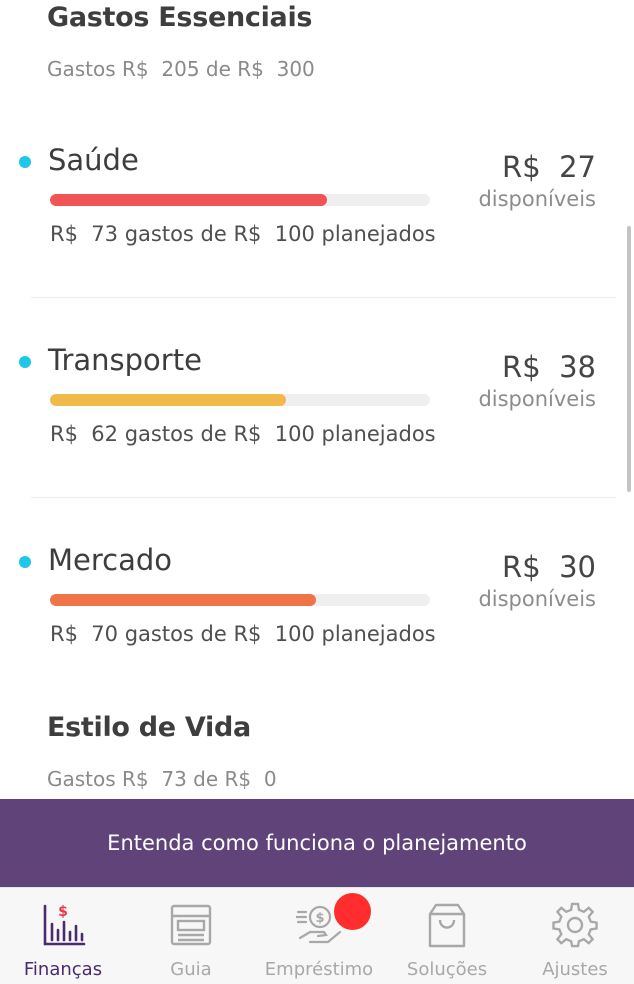 This screenshot has height=984, width=634. What do you see at coordinates (243, 634) in the screenshot?
I see `category-spent-detail: R$ 70 gastos de R$ 100 planejados` at bounding box center [243, 634].